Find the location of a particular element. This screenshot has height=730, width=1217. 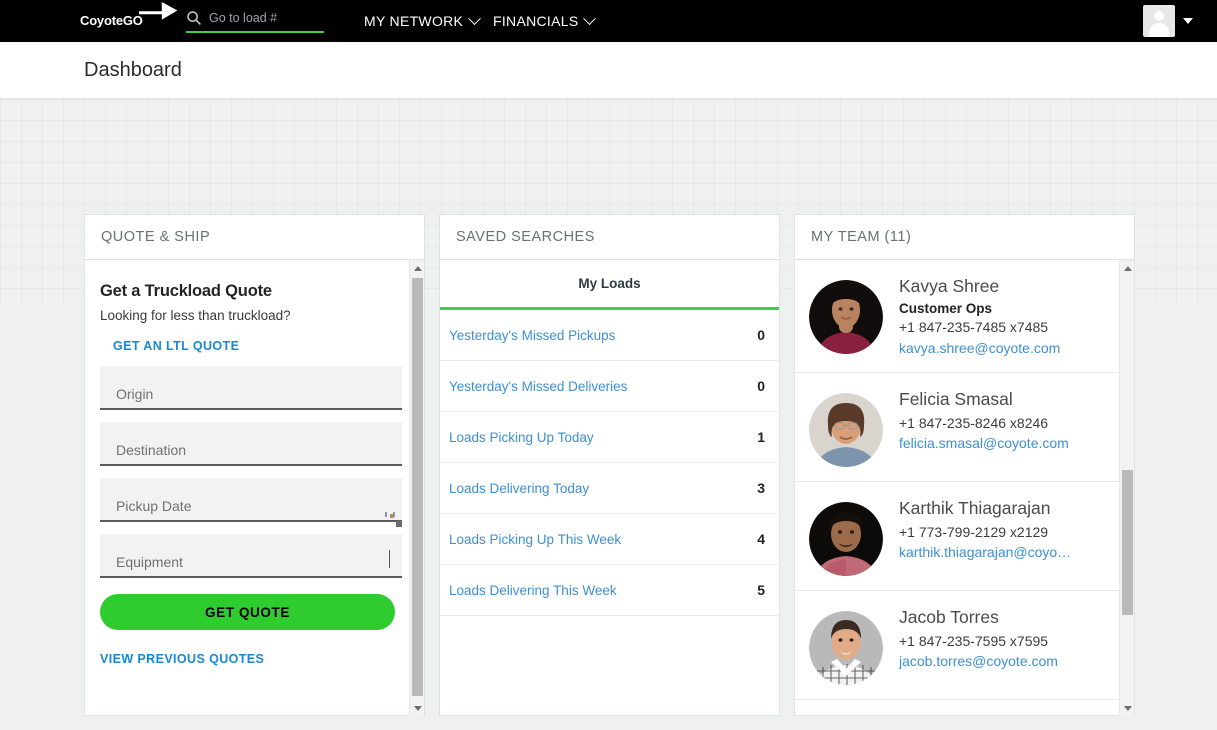

saved-search-row: Loads Picking Up This Week 4 is located at coordinates (609, 539).